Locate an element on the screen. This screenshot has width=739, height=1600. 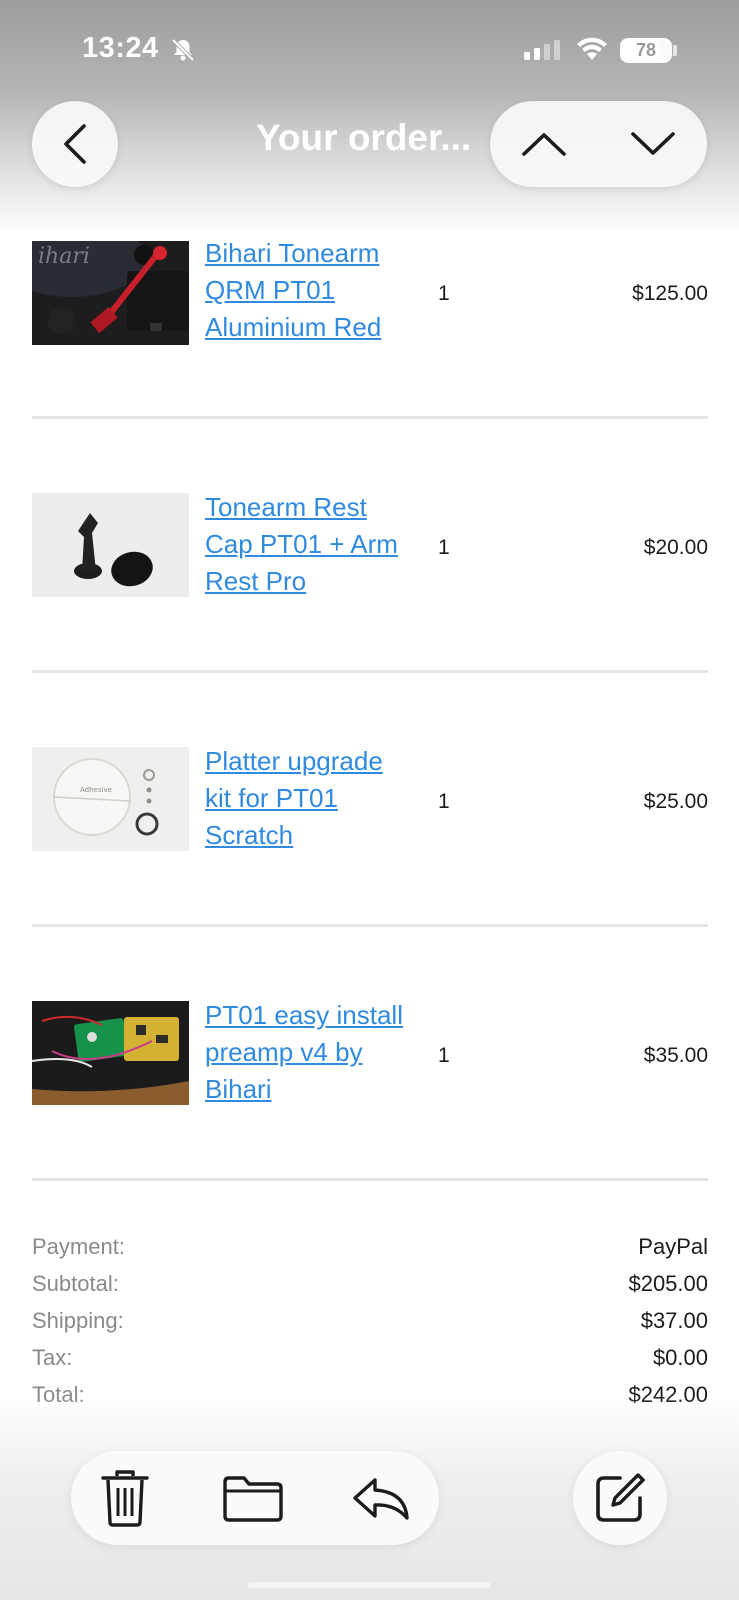
product-link: Tonearm Rest Cap PT01 + Arm Rest Pro is located at coordinates (315, 544).